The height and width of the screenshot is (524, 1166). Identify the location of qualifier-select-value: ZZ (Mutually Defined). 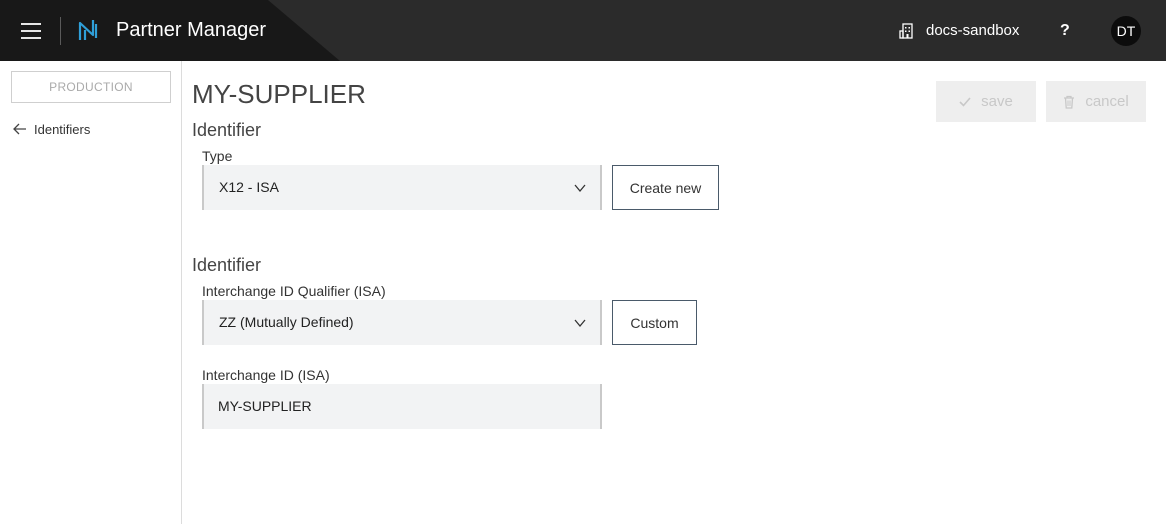
(286, 322).